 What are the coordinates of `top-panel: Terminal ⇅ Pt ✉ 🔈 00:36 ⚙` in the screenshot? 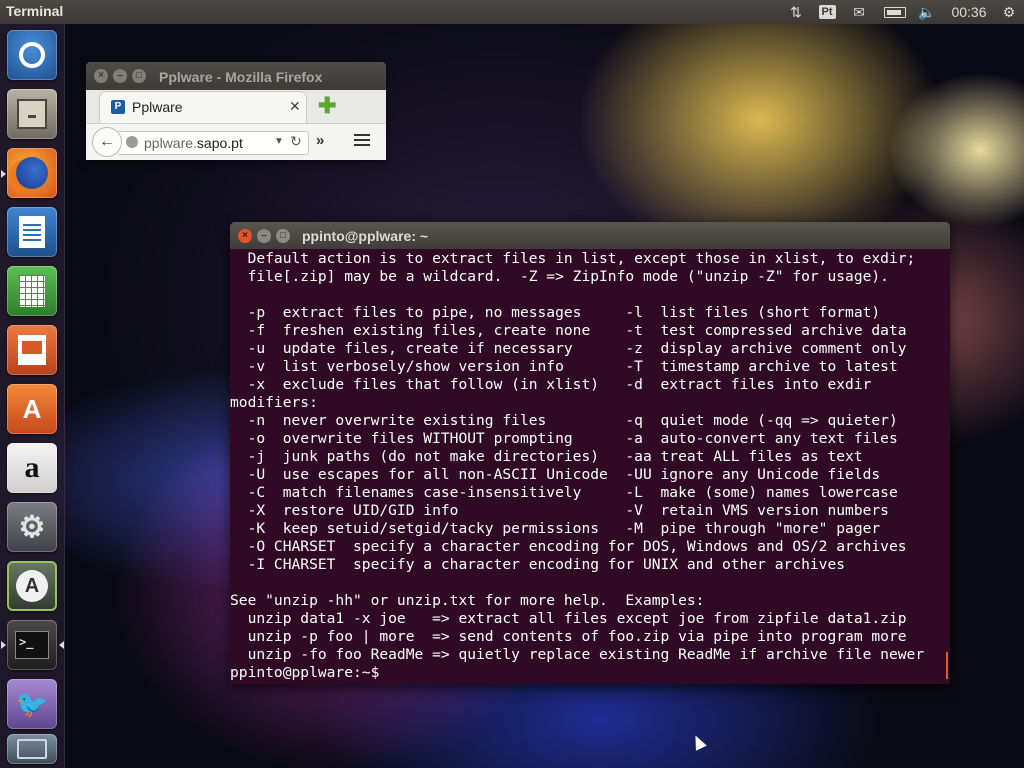 It's located at (512, 12).